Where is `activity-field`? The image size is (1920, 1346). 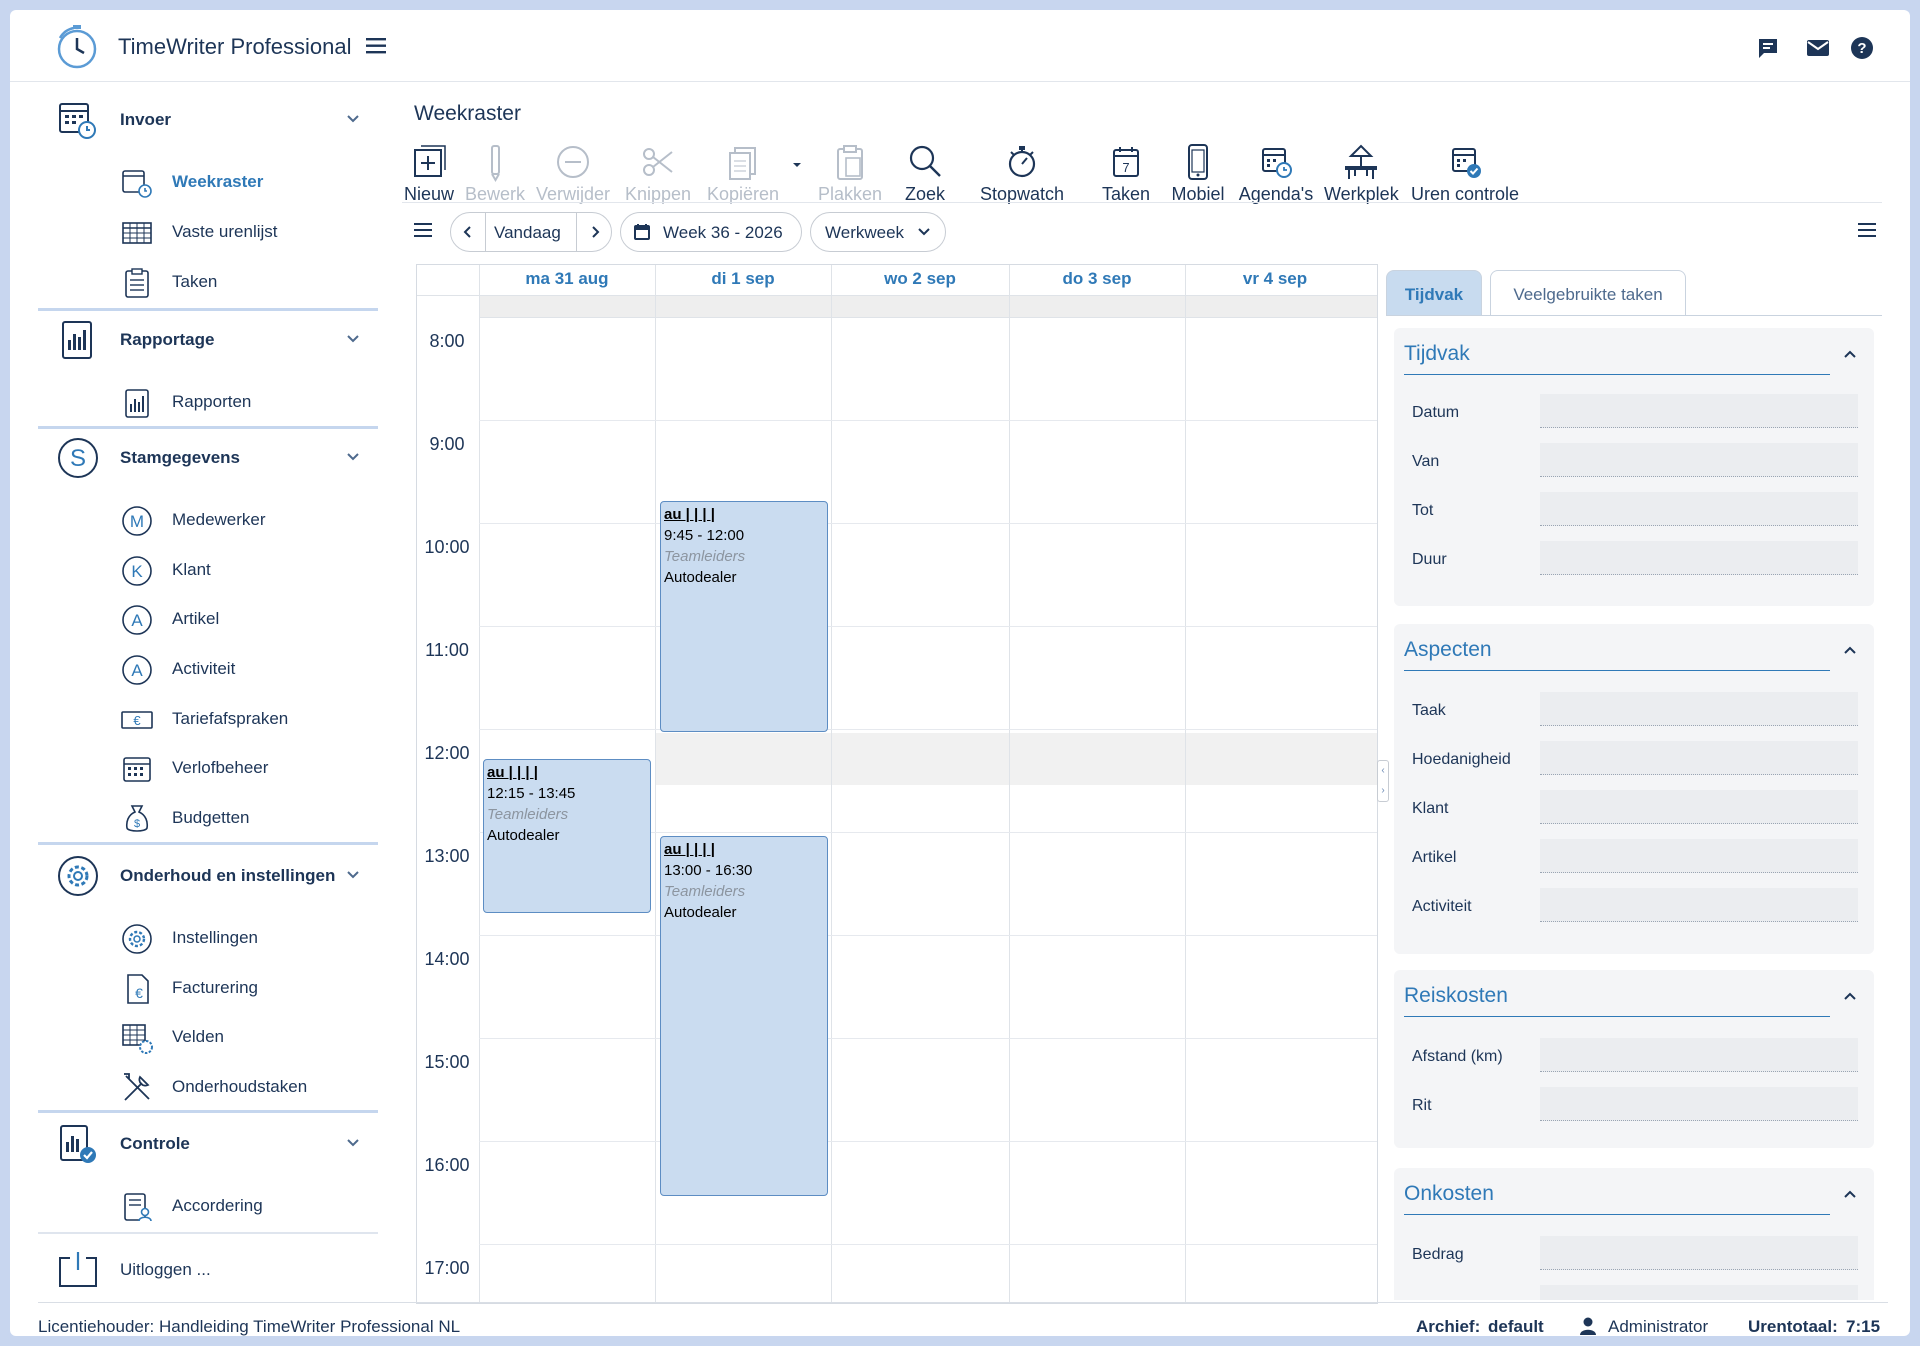
activity-field is located at coordinates (1699, 905).